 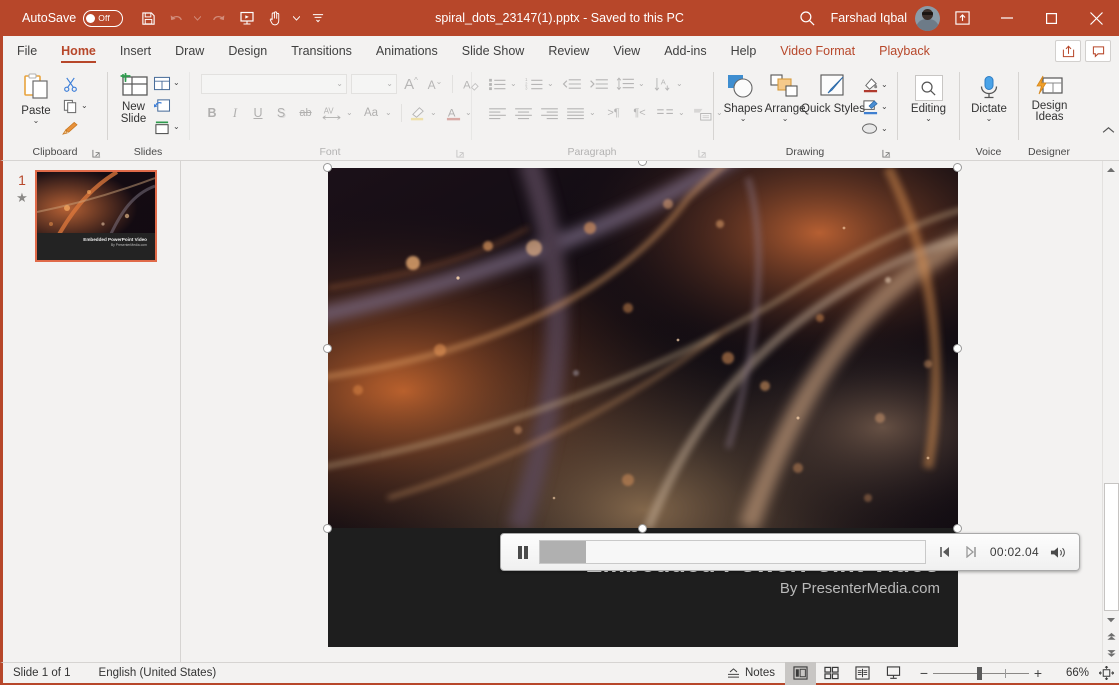 I want to click on text-direction-button: A, so click(x=663, y=84).